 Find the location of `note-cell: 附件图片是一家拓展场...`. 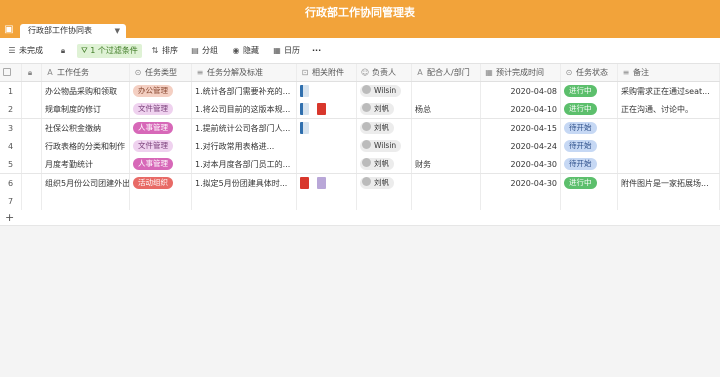

note-cell: 附件图片是一家拓展场... is located at coordinates (669, 182).